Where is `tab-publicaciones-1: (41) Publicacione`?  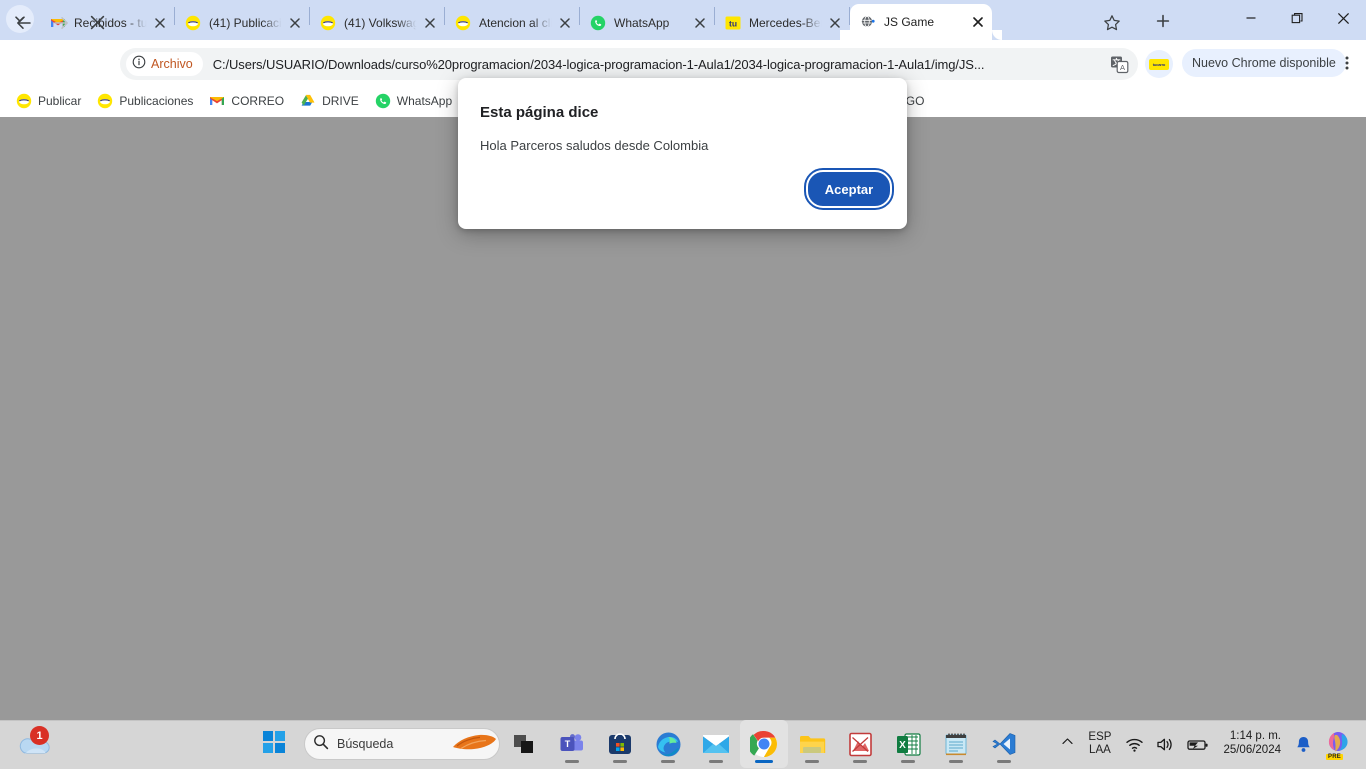 tab-publicaciones-1: (41) Publicacione is located at coordinates (242, 23).